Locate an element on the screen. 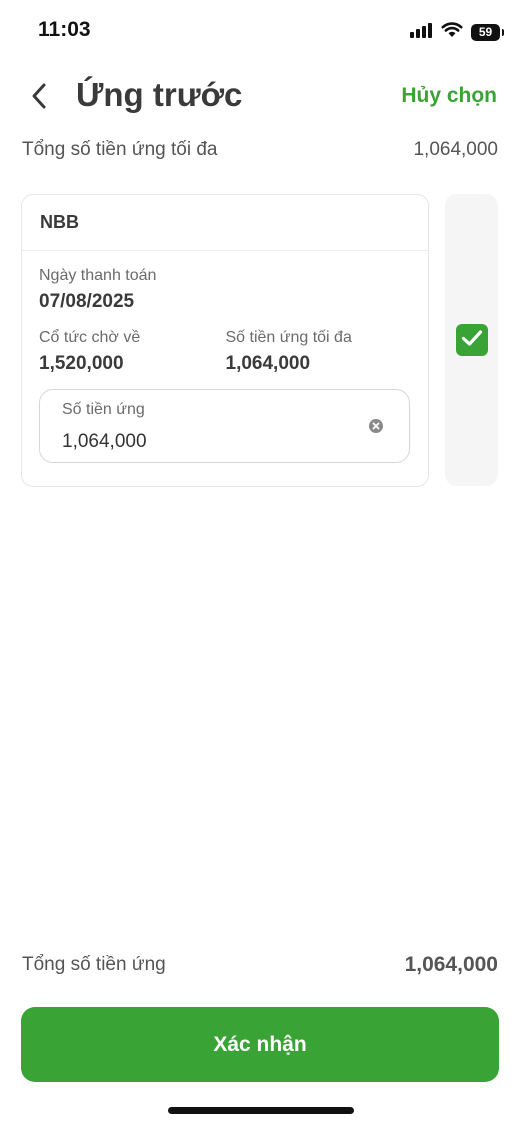 The height and width of the screenshot is (1125, 520). dividend-label: Cổ tức chờ về is located at coordinates (90, 337).